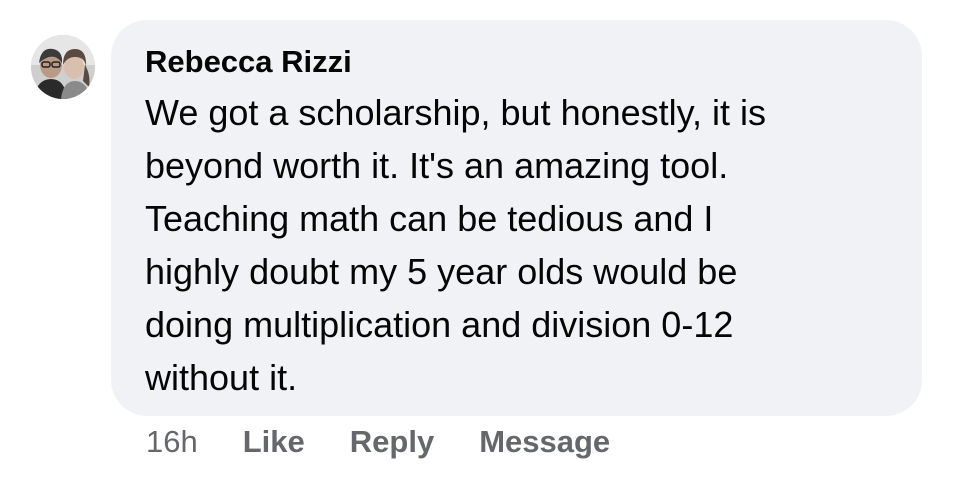 Image resolution: width=972 pixels, height=477 pixels. What do you see at coordinates (429, 218) in the screenshot?
I see `comment-text-line: Teaching math can be tedious and I` at bounding box center [429, 218].